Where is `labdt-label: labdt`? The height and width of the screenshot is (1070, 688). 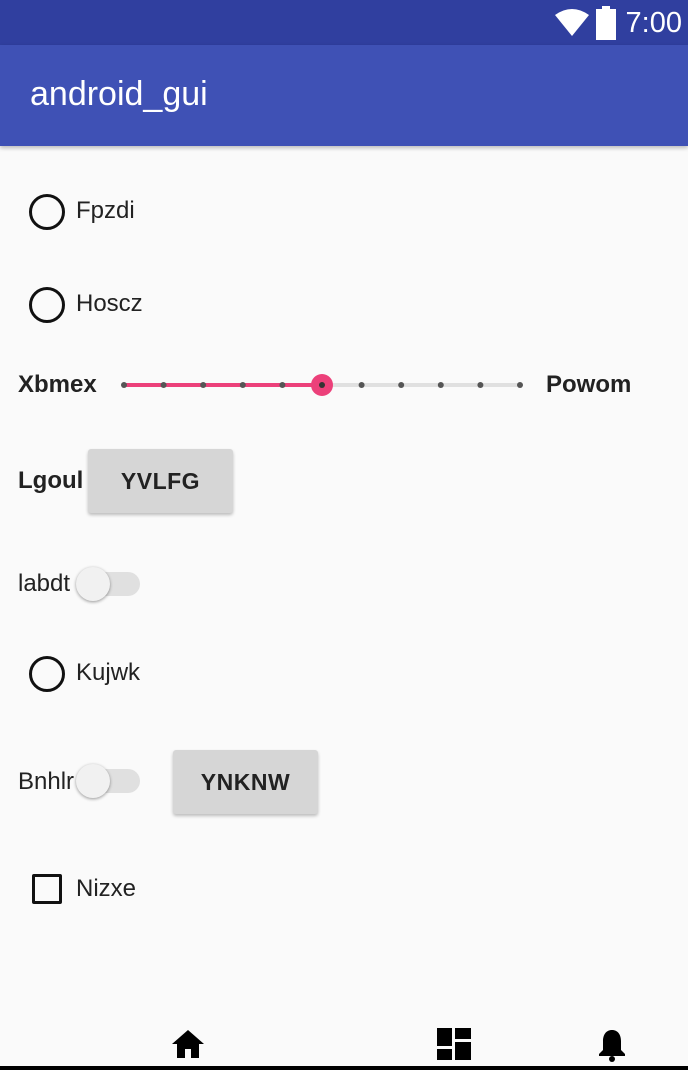
labdt-label: labdt is located at coordinates (44, 583).